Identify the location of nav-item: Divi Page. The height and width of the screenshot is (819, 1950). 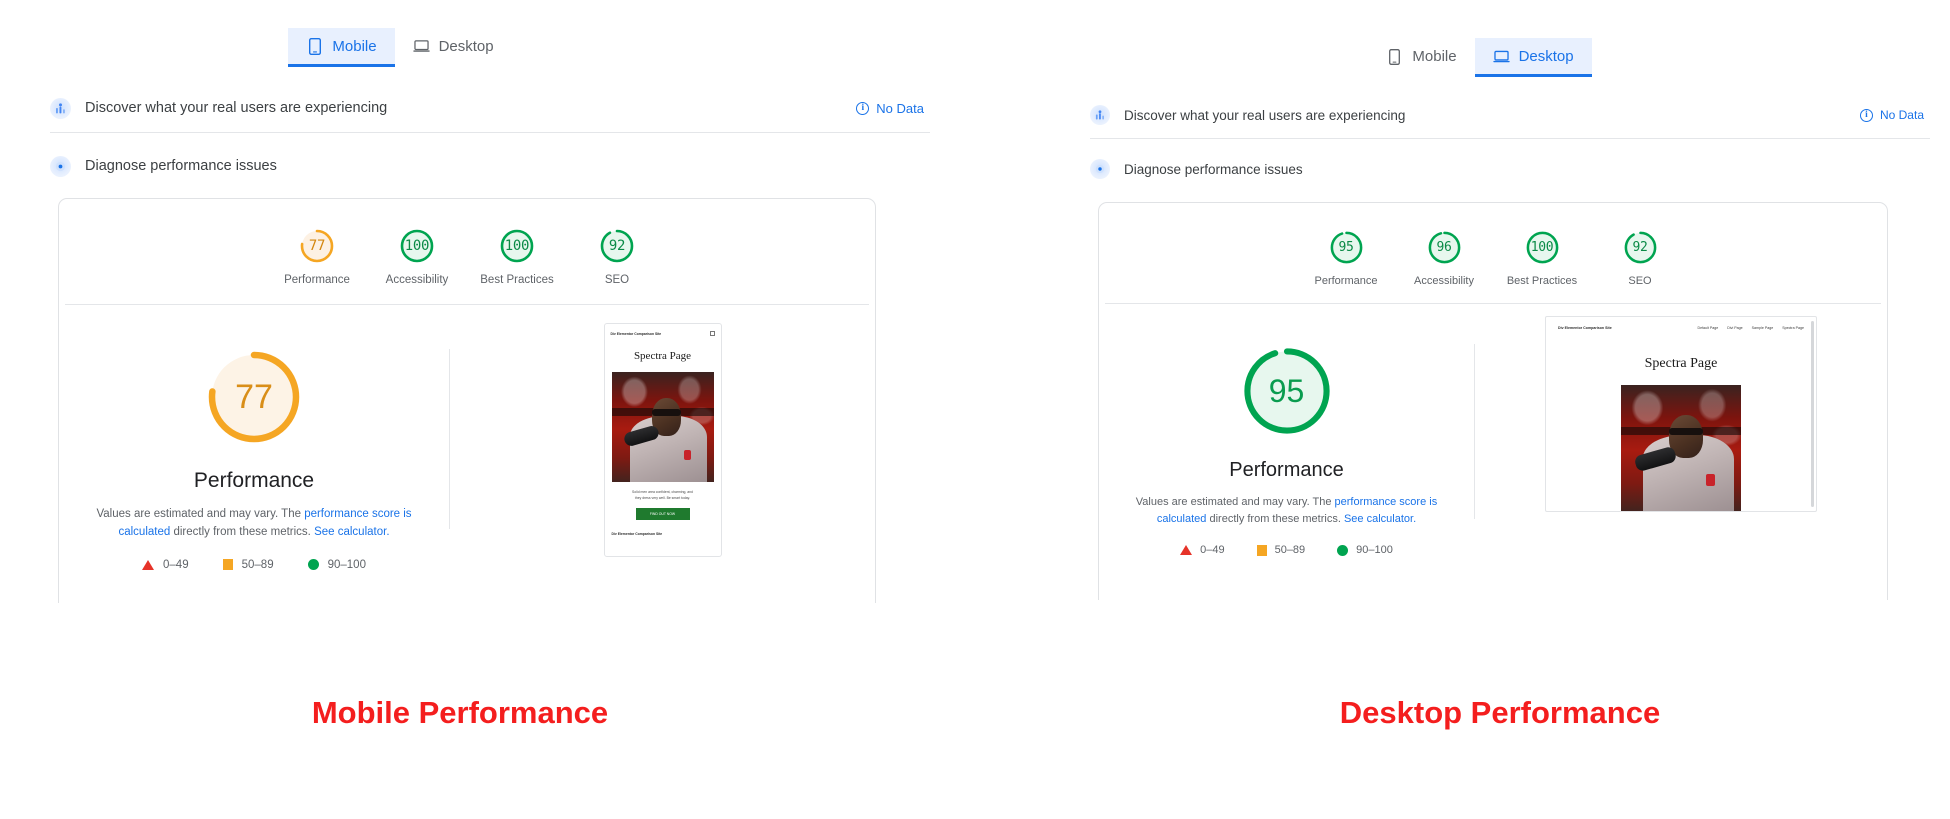
(1734, 328).